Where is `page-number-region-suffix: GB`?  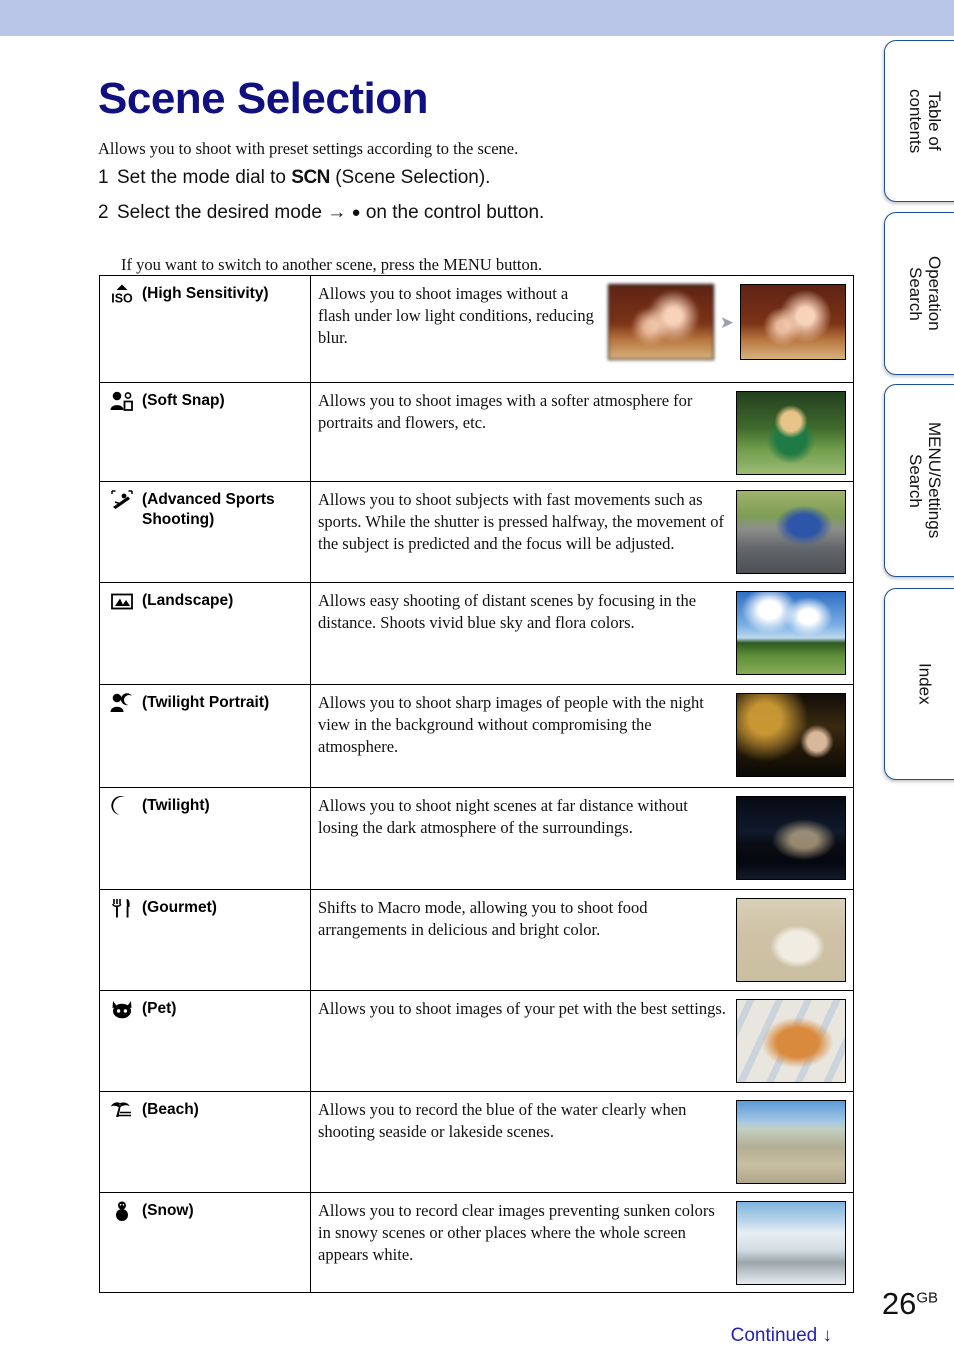
page-number-region-suffix: GB is located at coordinates (927, 1298).